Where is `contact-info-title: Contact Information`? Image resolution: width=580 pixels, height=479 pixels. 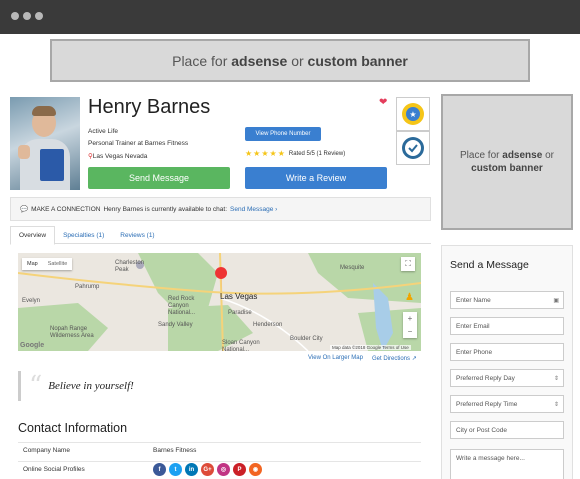 contact-info-title: Contact Information is located at coordinates (73, 428).